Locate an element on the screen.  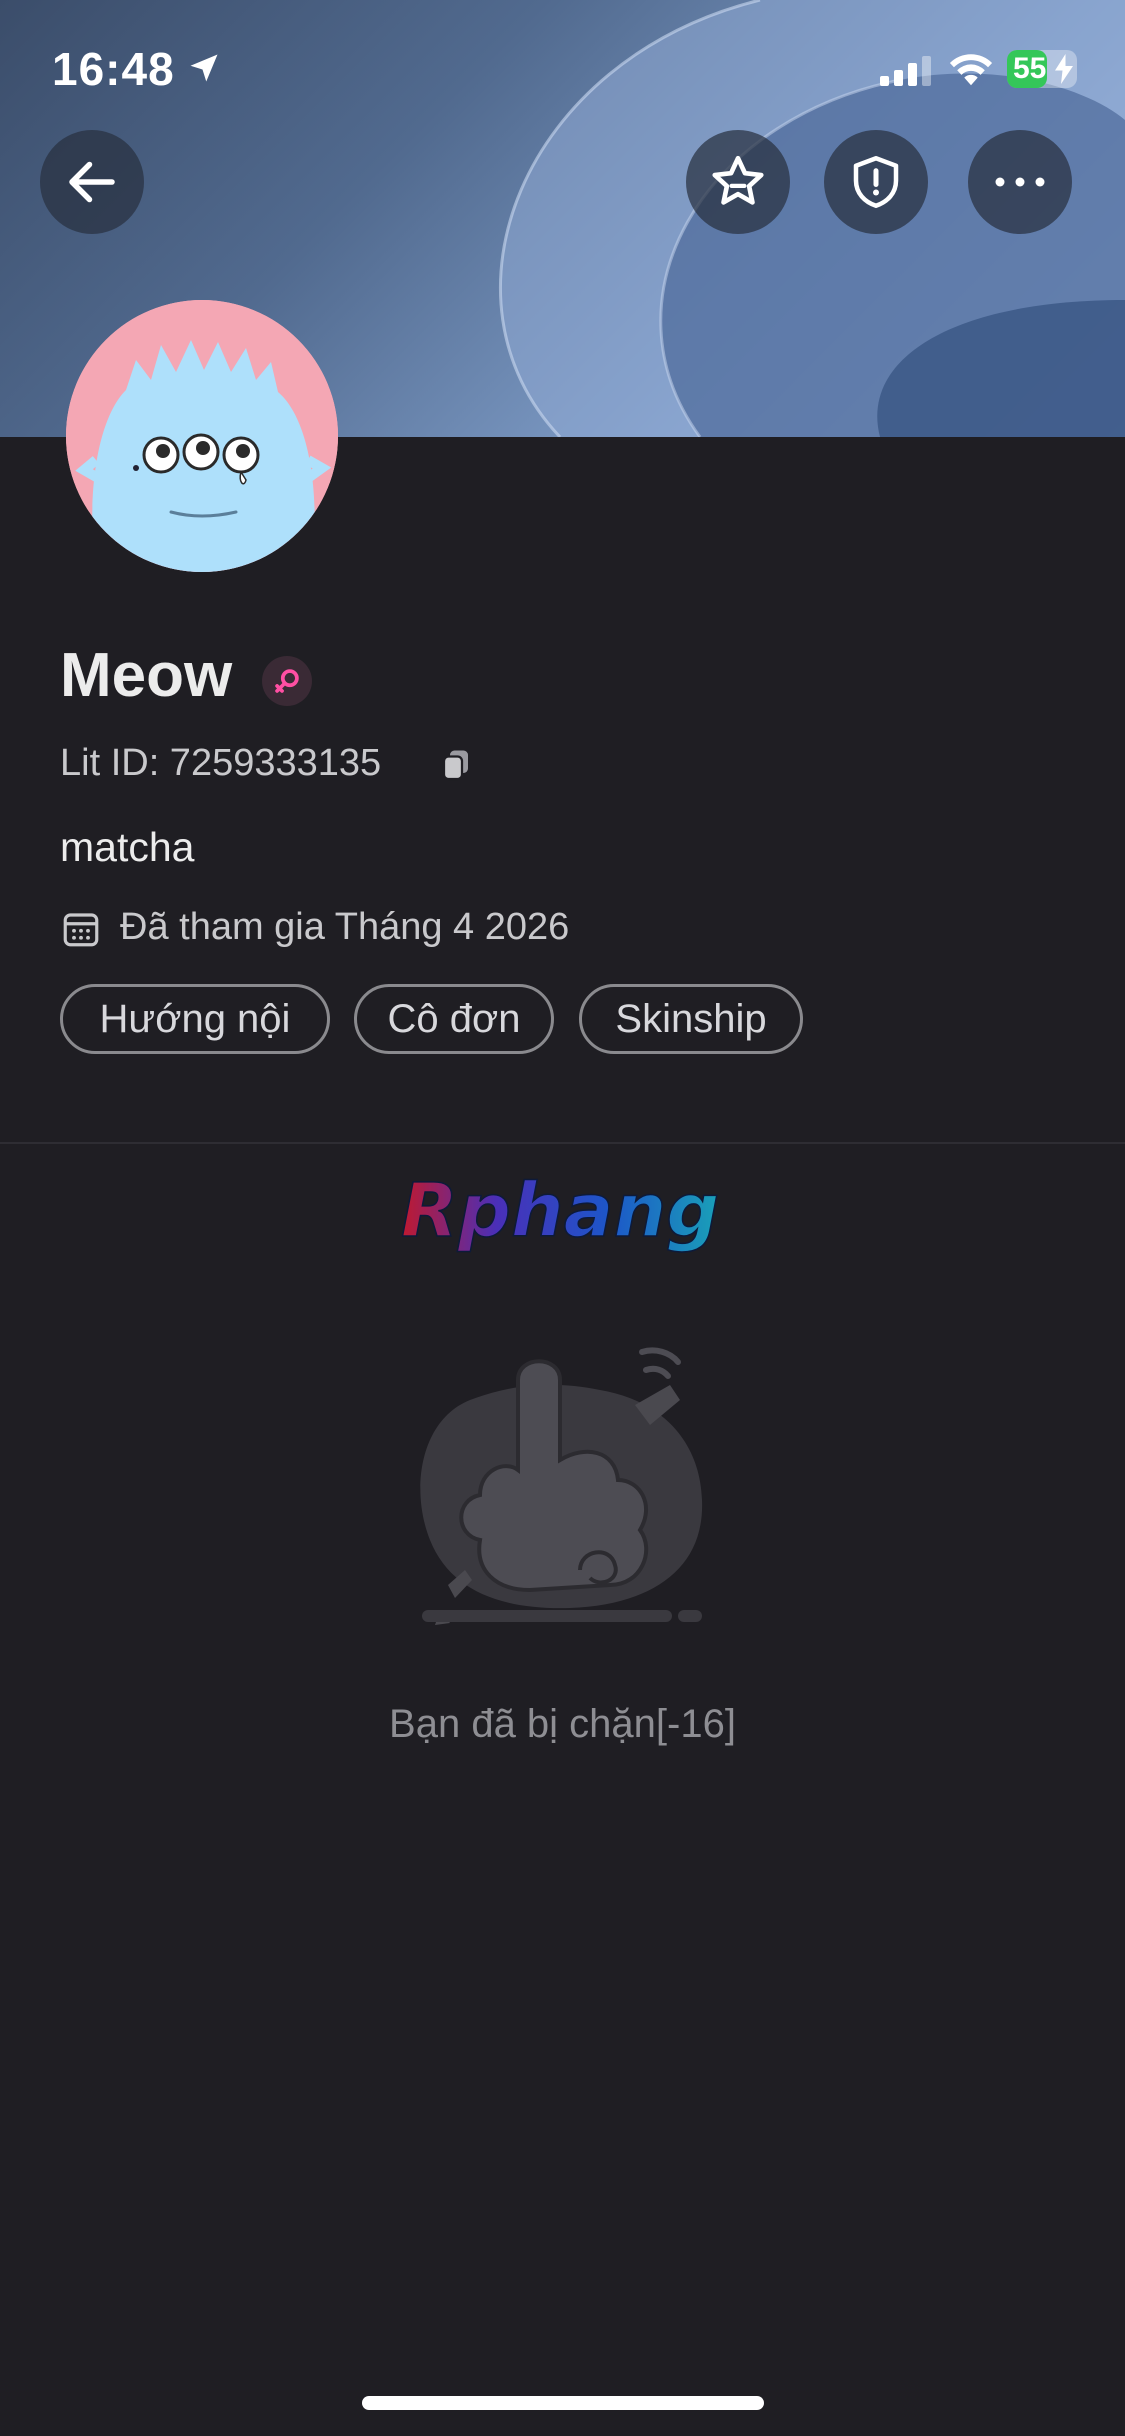
more-button is located at coordinates (1020, 182).